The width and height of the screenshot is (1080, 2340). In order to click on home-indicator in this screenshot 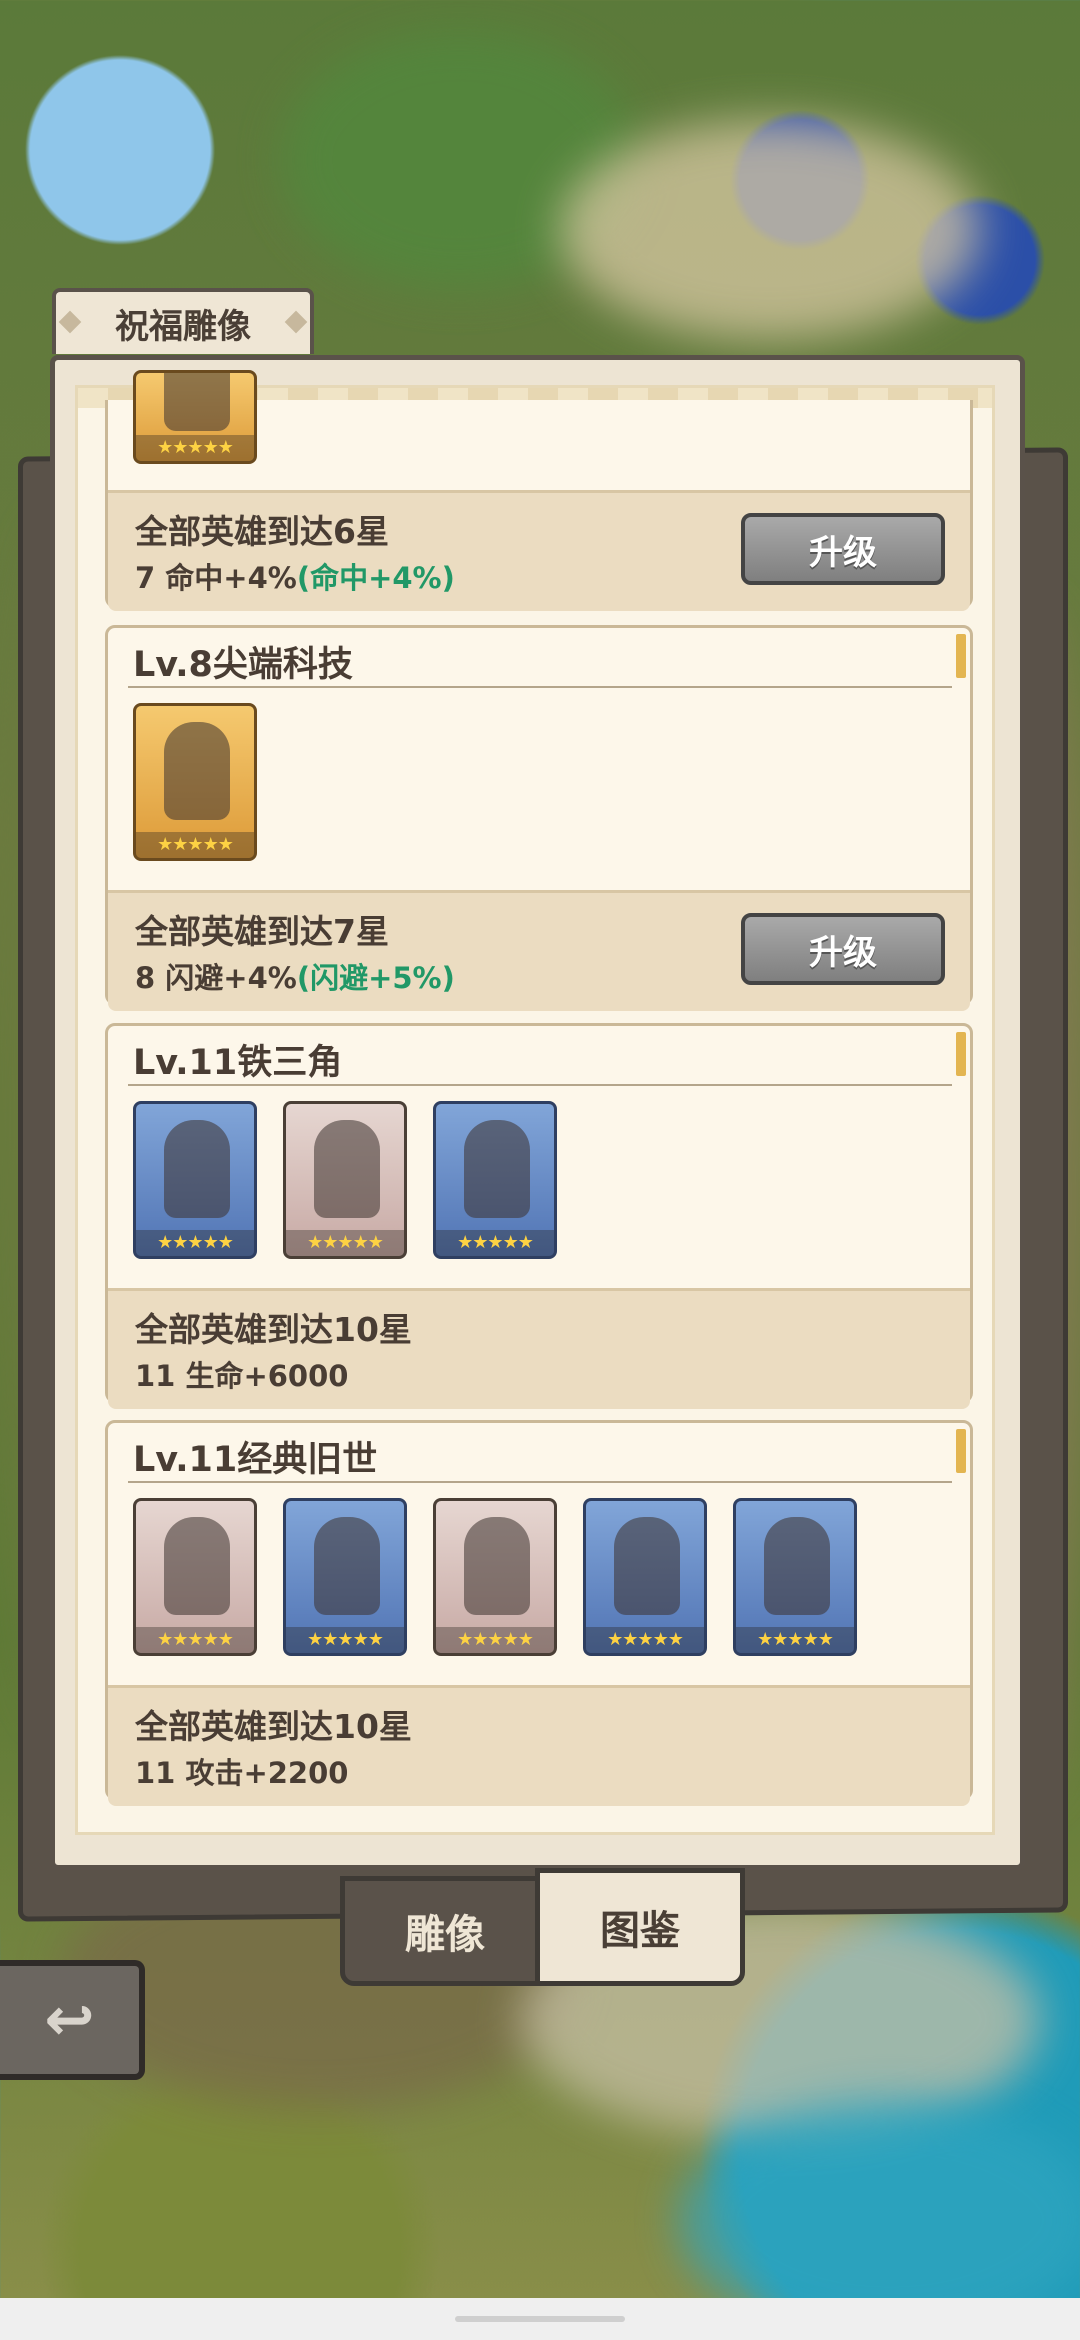, I will do `click(540, 2319)`.